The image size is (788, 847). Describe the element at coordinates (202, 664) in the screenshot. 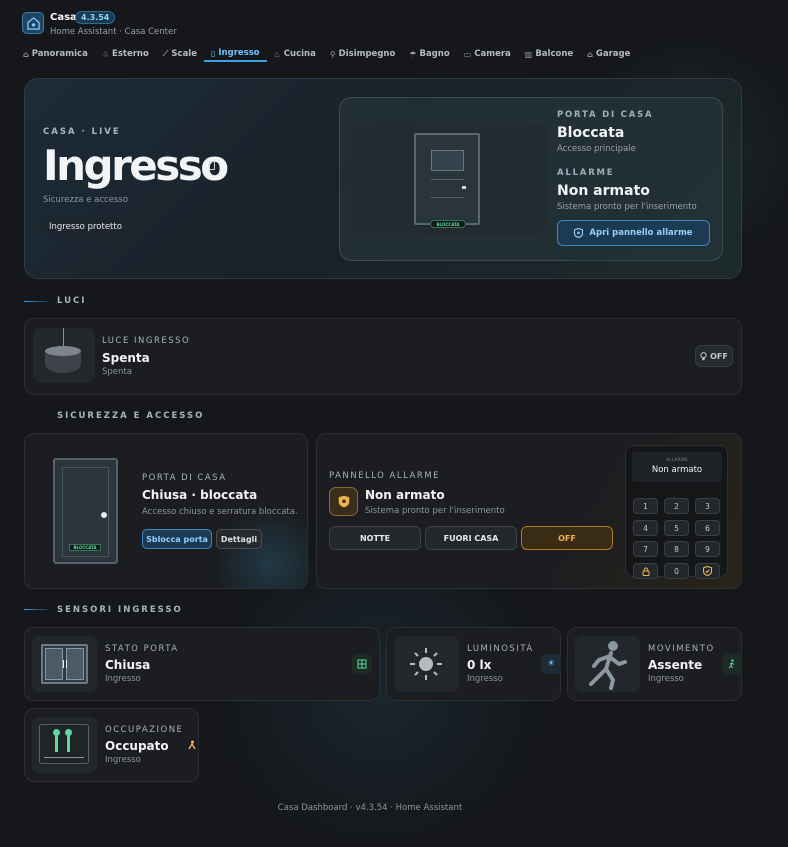

I see `sensor-card-door: STATO PORTA Chiusa Ingresso` at that location.